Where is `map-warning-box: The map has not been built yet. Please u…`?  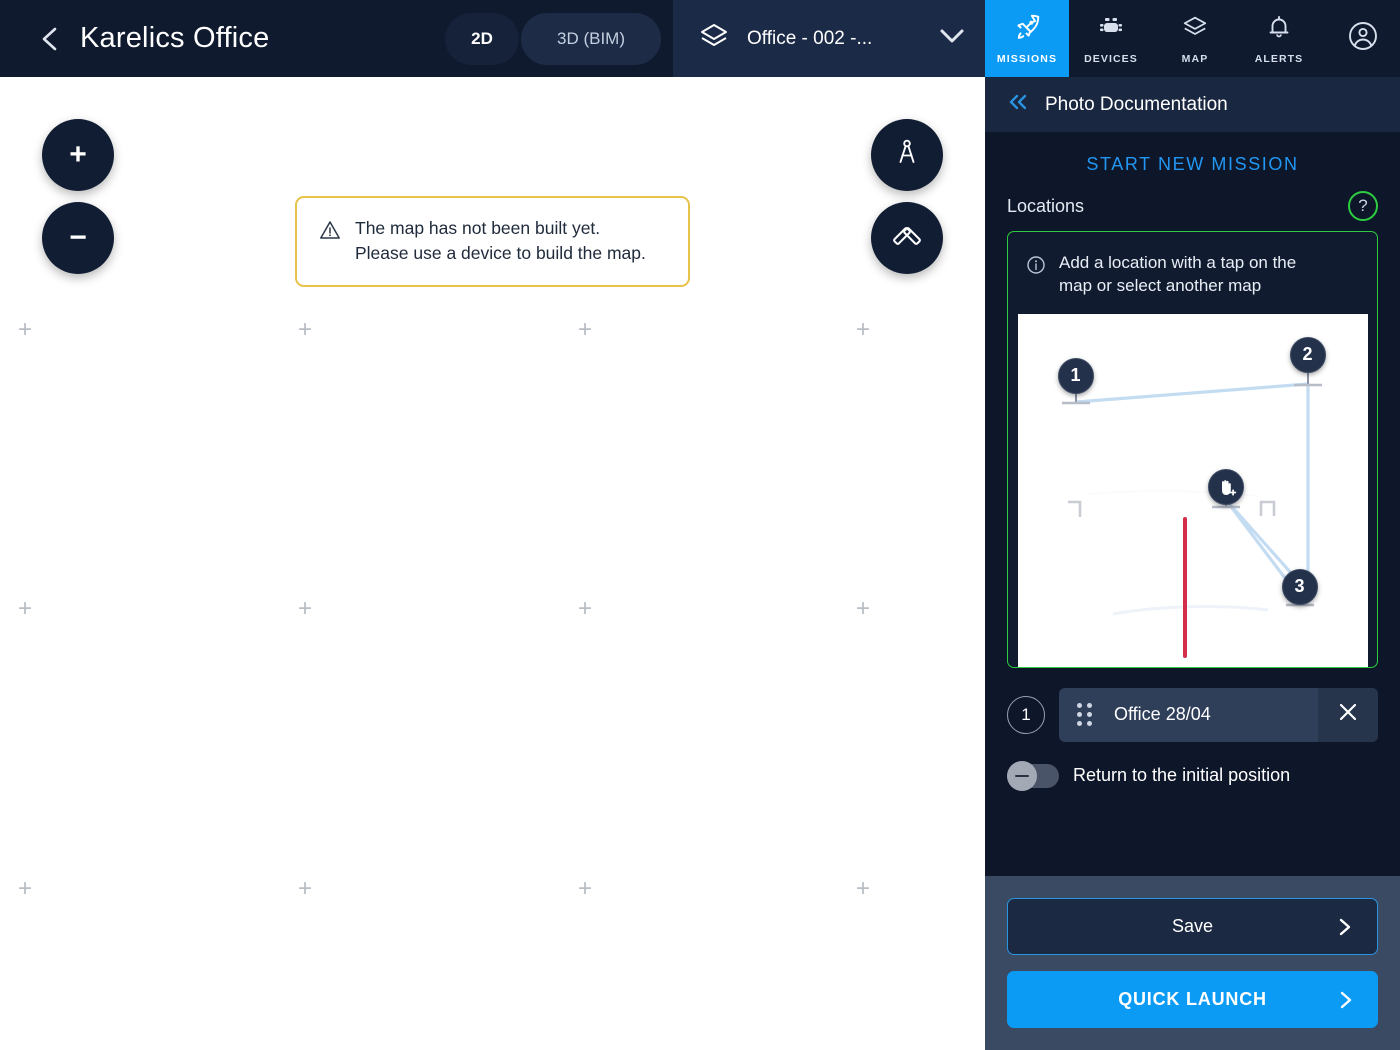
map-warning-box: The map has not been built yet. Please u… is located at coordinates (492, 241).